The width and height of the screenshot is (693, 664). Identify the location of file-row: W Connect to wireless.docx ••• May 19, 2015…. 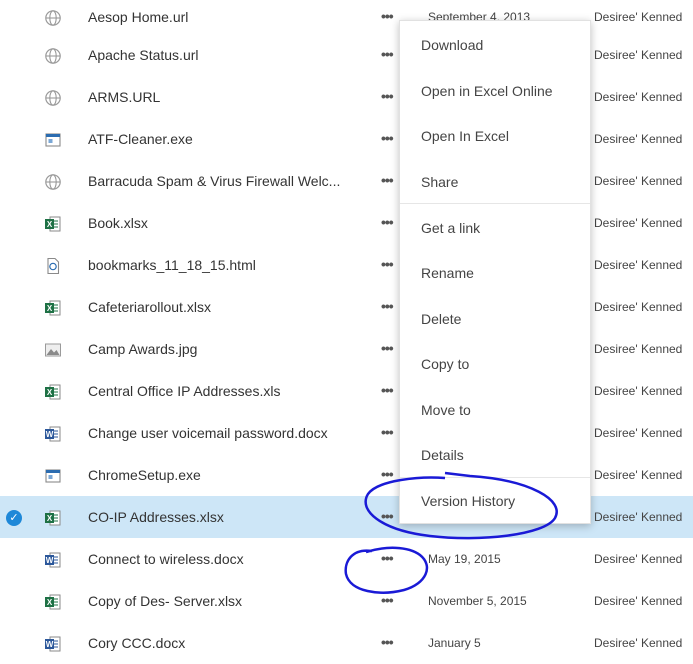
(346, 559).